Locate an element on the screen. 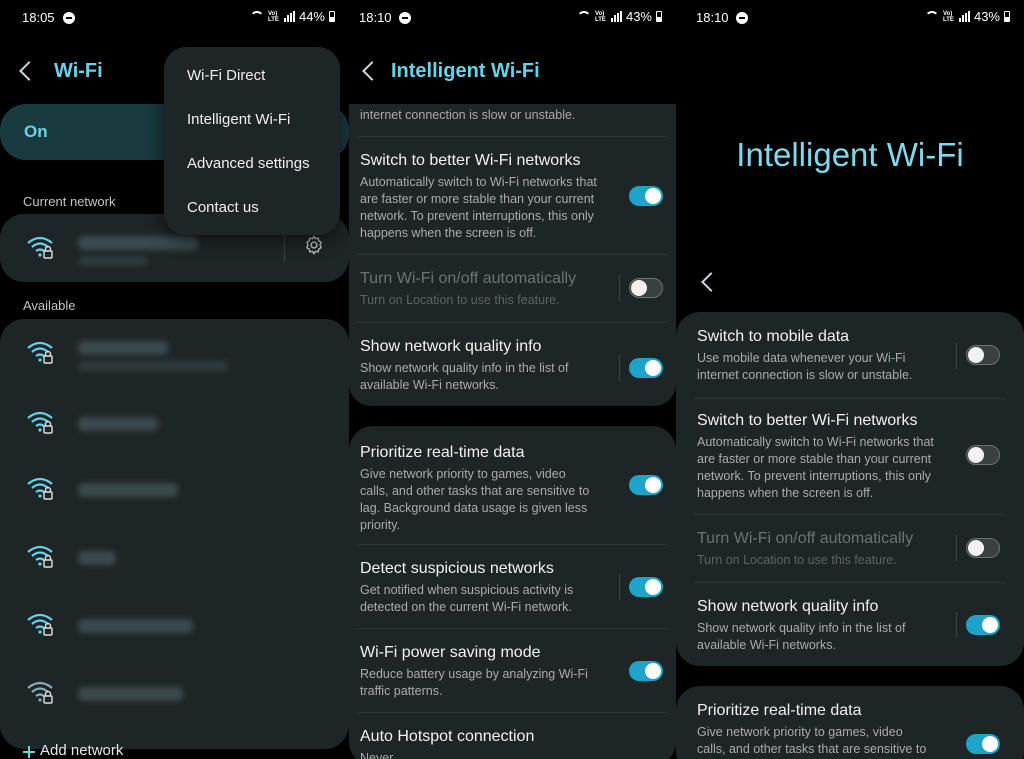 This screenshot has width=1024, height=759. page-title: Intelligent Wi-Fi is located at coordinates (465, 71).